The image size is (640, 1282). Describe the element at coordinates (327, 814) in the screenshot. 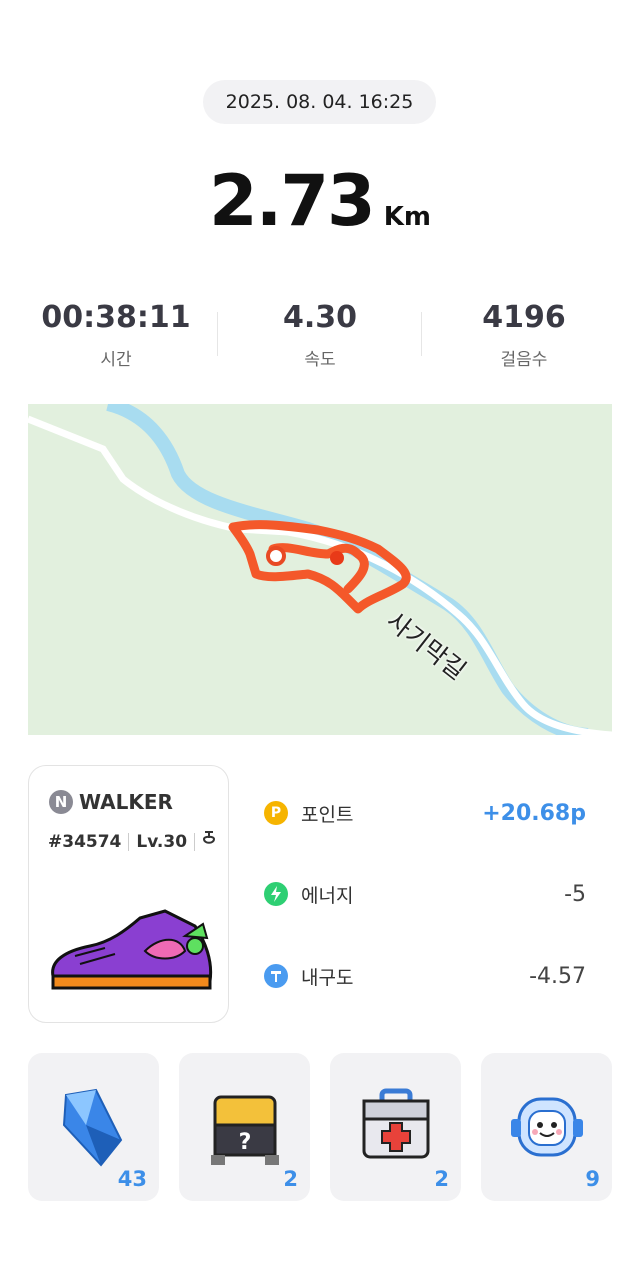

I see `reward-points-label: 포인트` at that location.